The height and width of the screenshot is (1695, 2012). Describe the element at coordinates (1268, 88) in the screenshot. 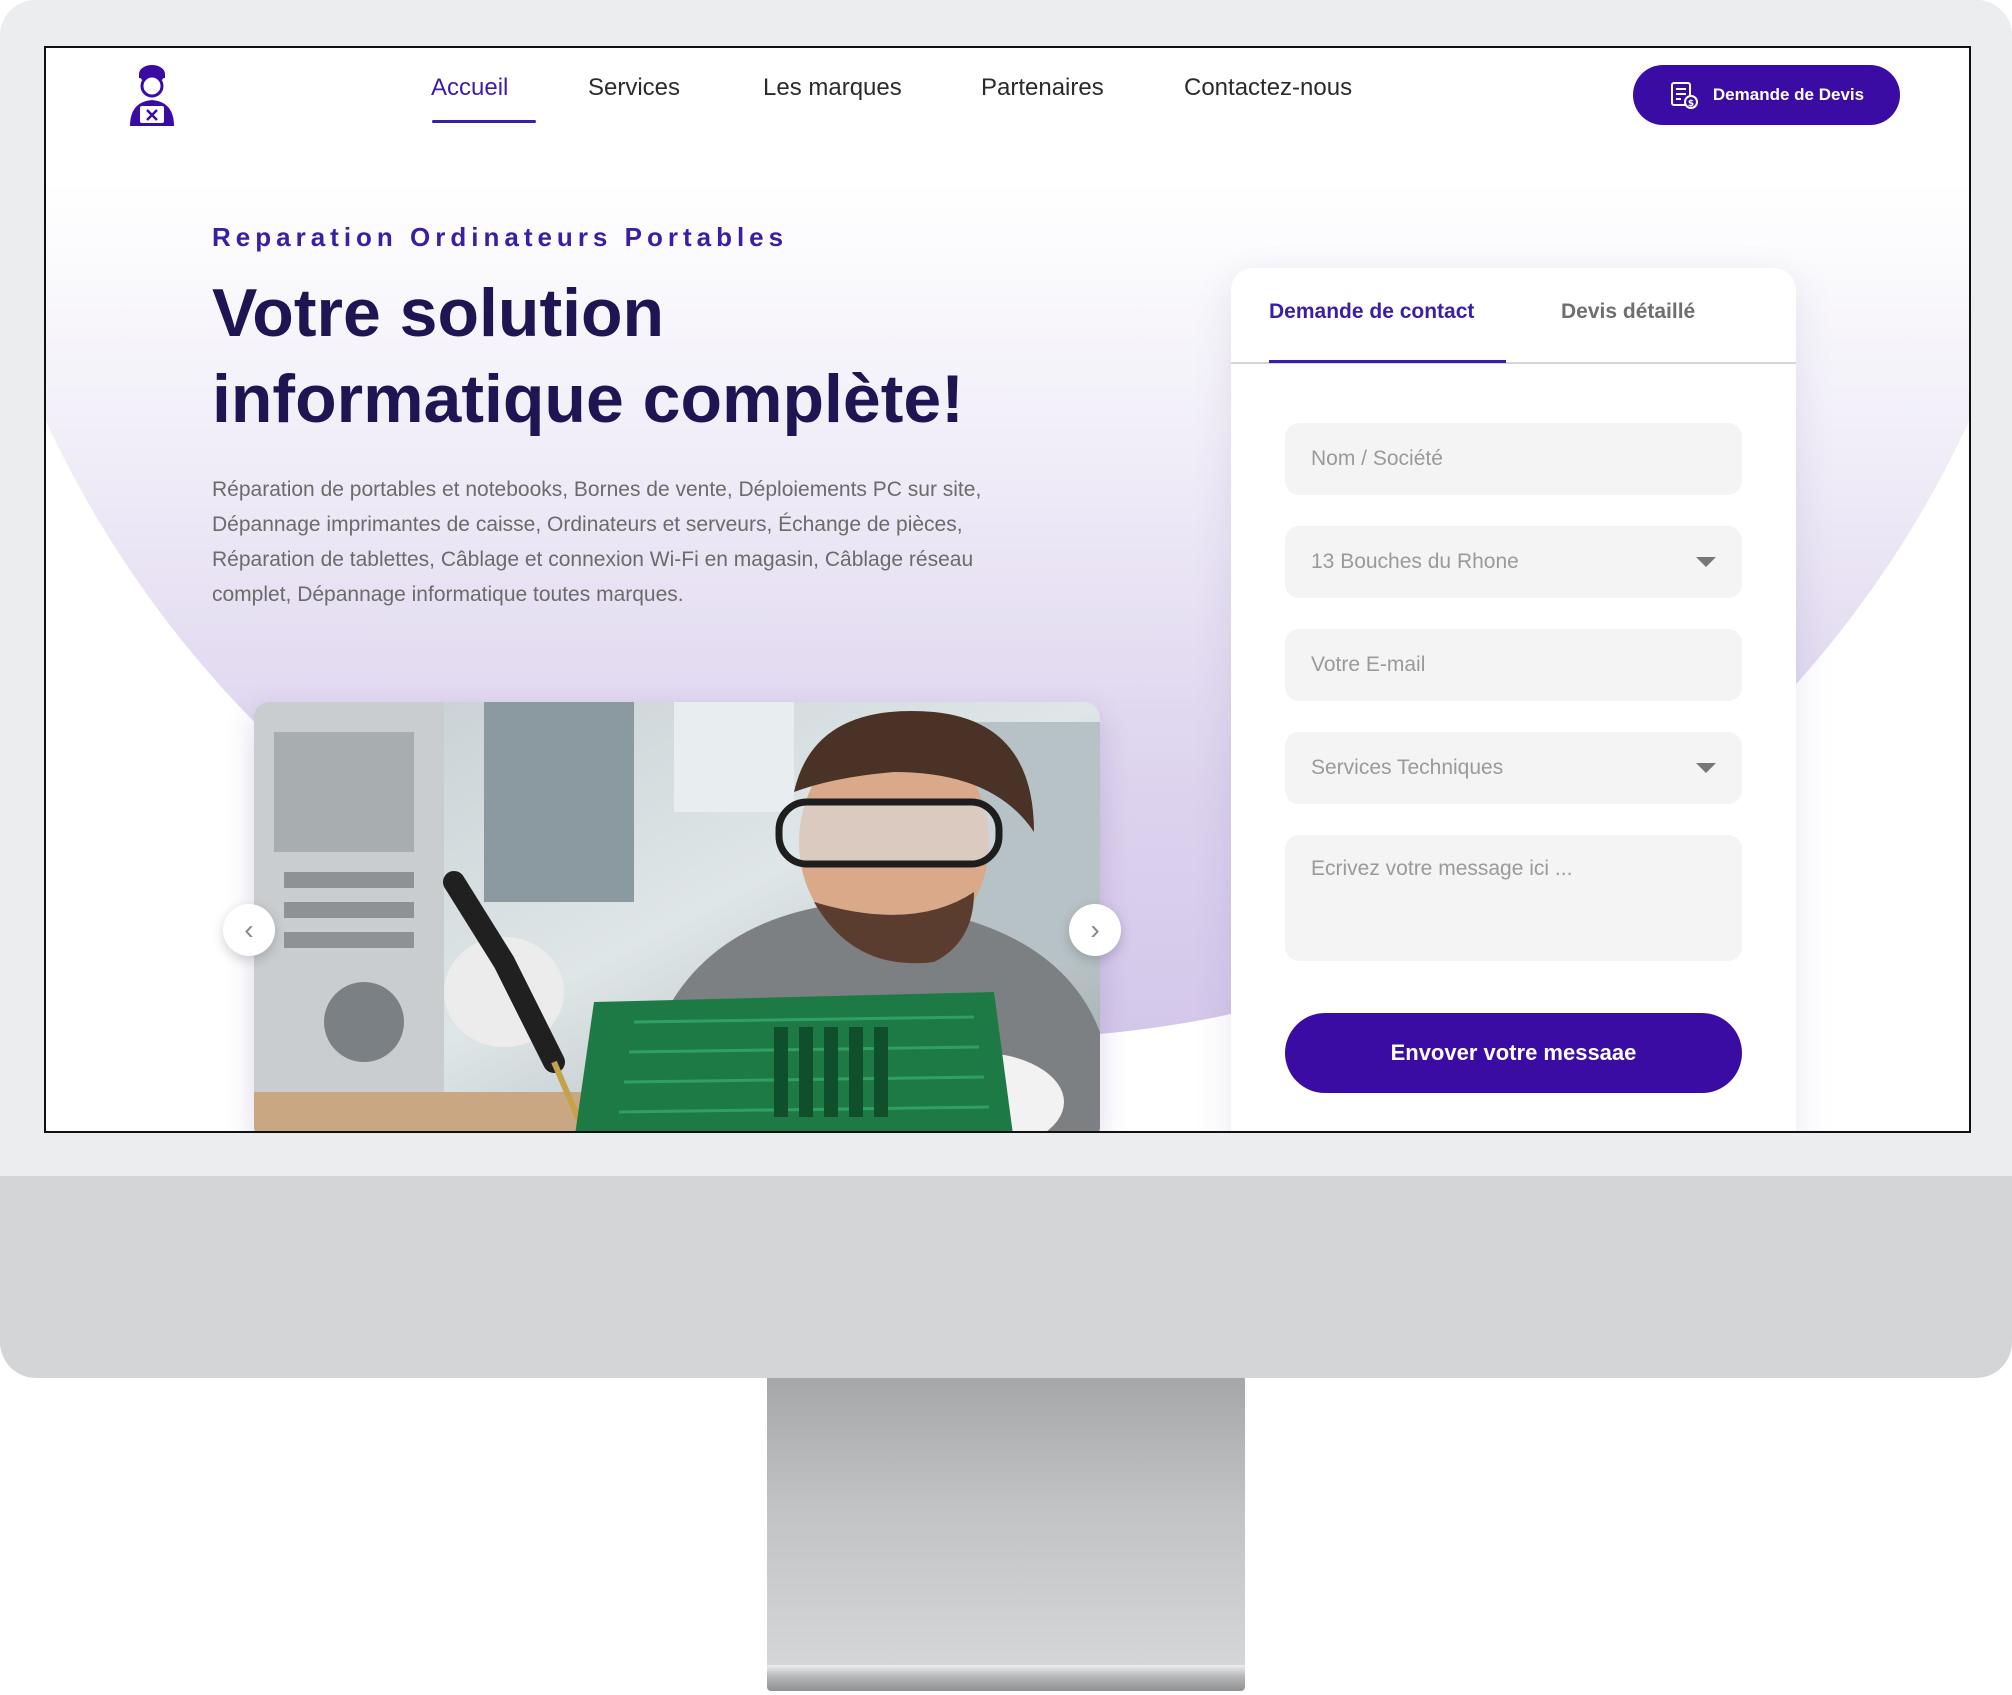

I see `nav-item-contactez-nous: Contactez-nous` at that location.